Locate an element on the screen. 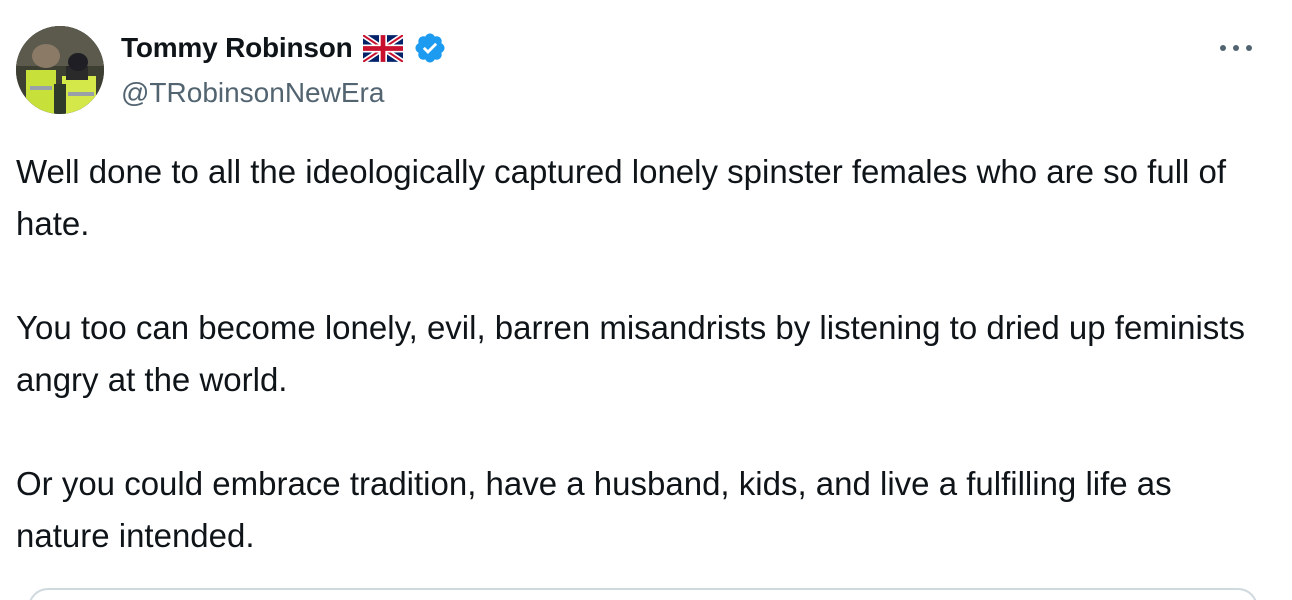 The height and width of the screenshot is (600, 1292). more-options-button is located at coordinates (1236, 48).